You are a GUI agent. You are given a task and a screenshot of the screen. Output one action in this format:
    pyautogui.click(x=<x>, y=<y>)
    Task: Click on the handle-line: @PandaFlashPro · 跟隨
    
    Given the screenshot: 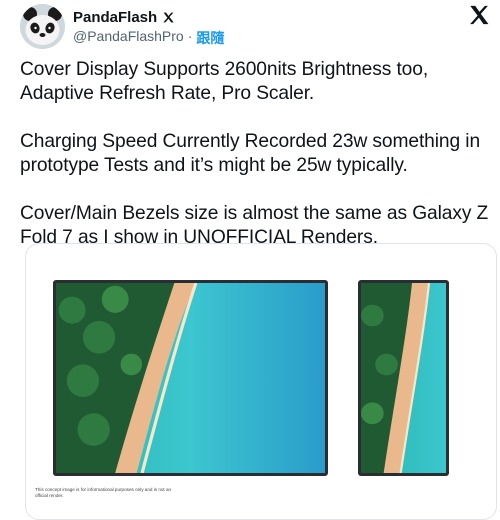 What is the action you would take?
    pyautogui.click(x=148, y=38)
    